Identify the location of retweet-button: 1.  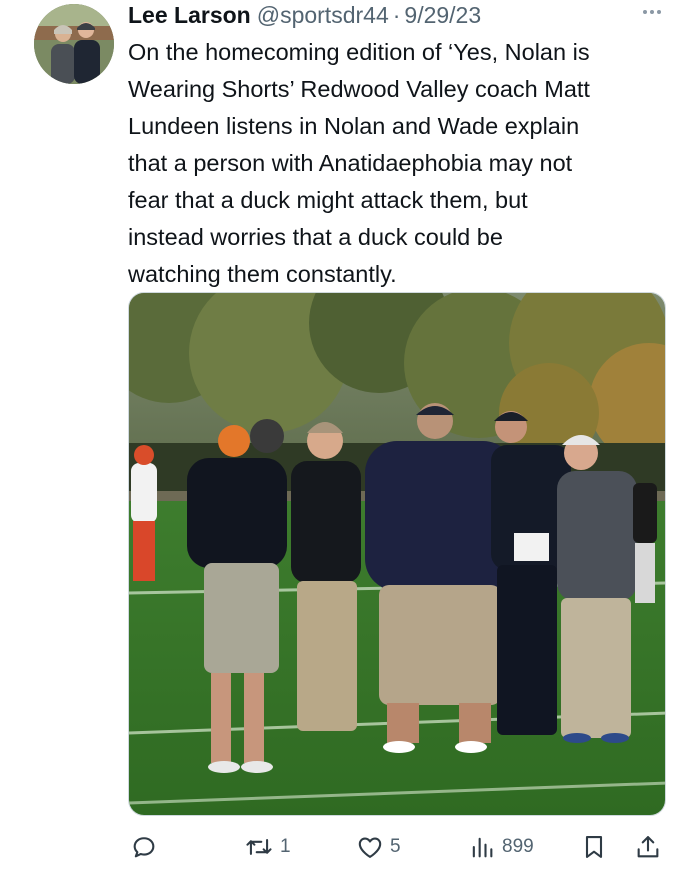
(267, 847).